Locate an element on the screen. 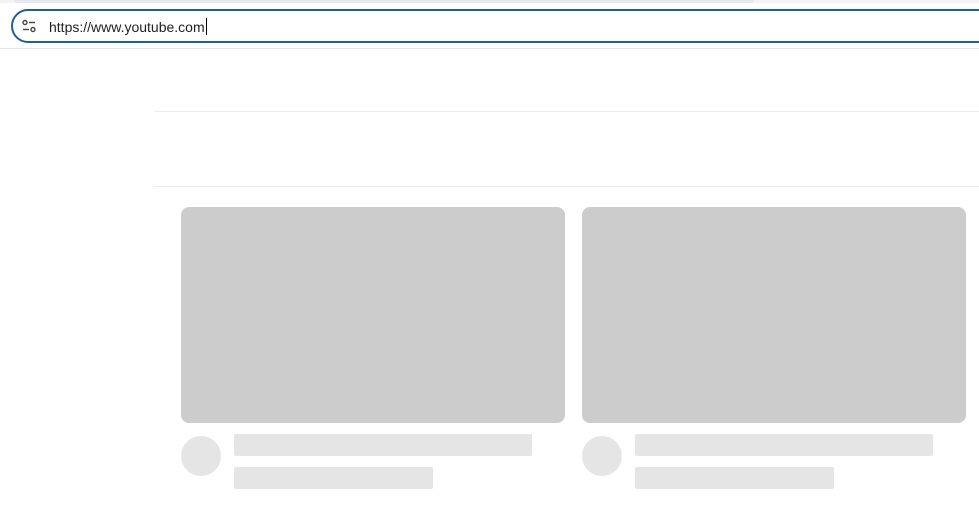 This screenshot has height=514, width=979. address-bar: https://www.youtube.com is located at coordinates (495, 26).